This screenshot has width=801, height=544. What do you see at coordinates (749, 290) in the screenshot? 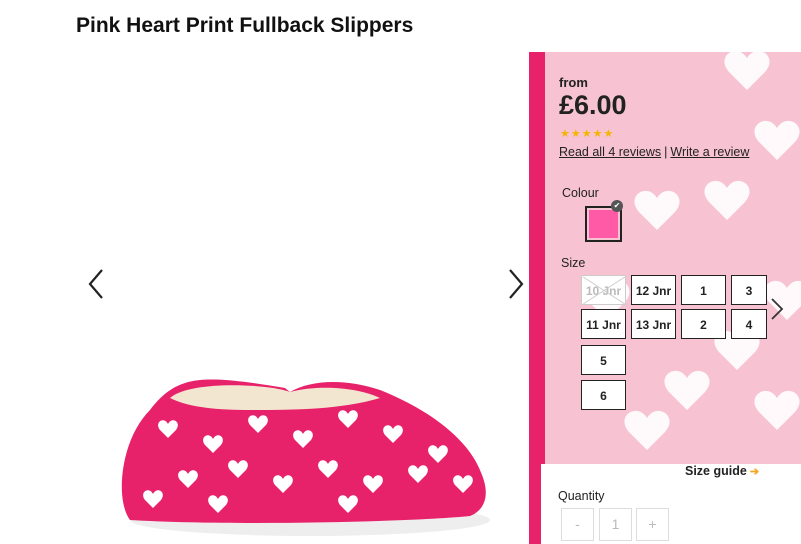
I see `size-option: 3` at bounding box center [749, 290].